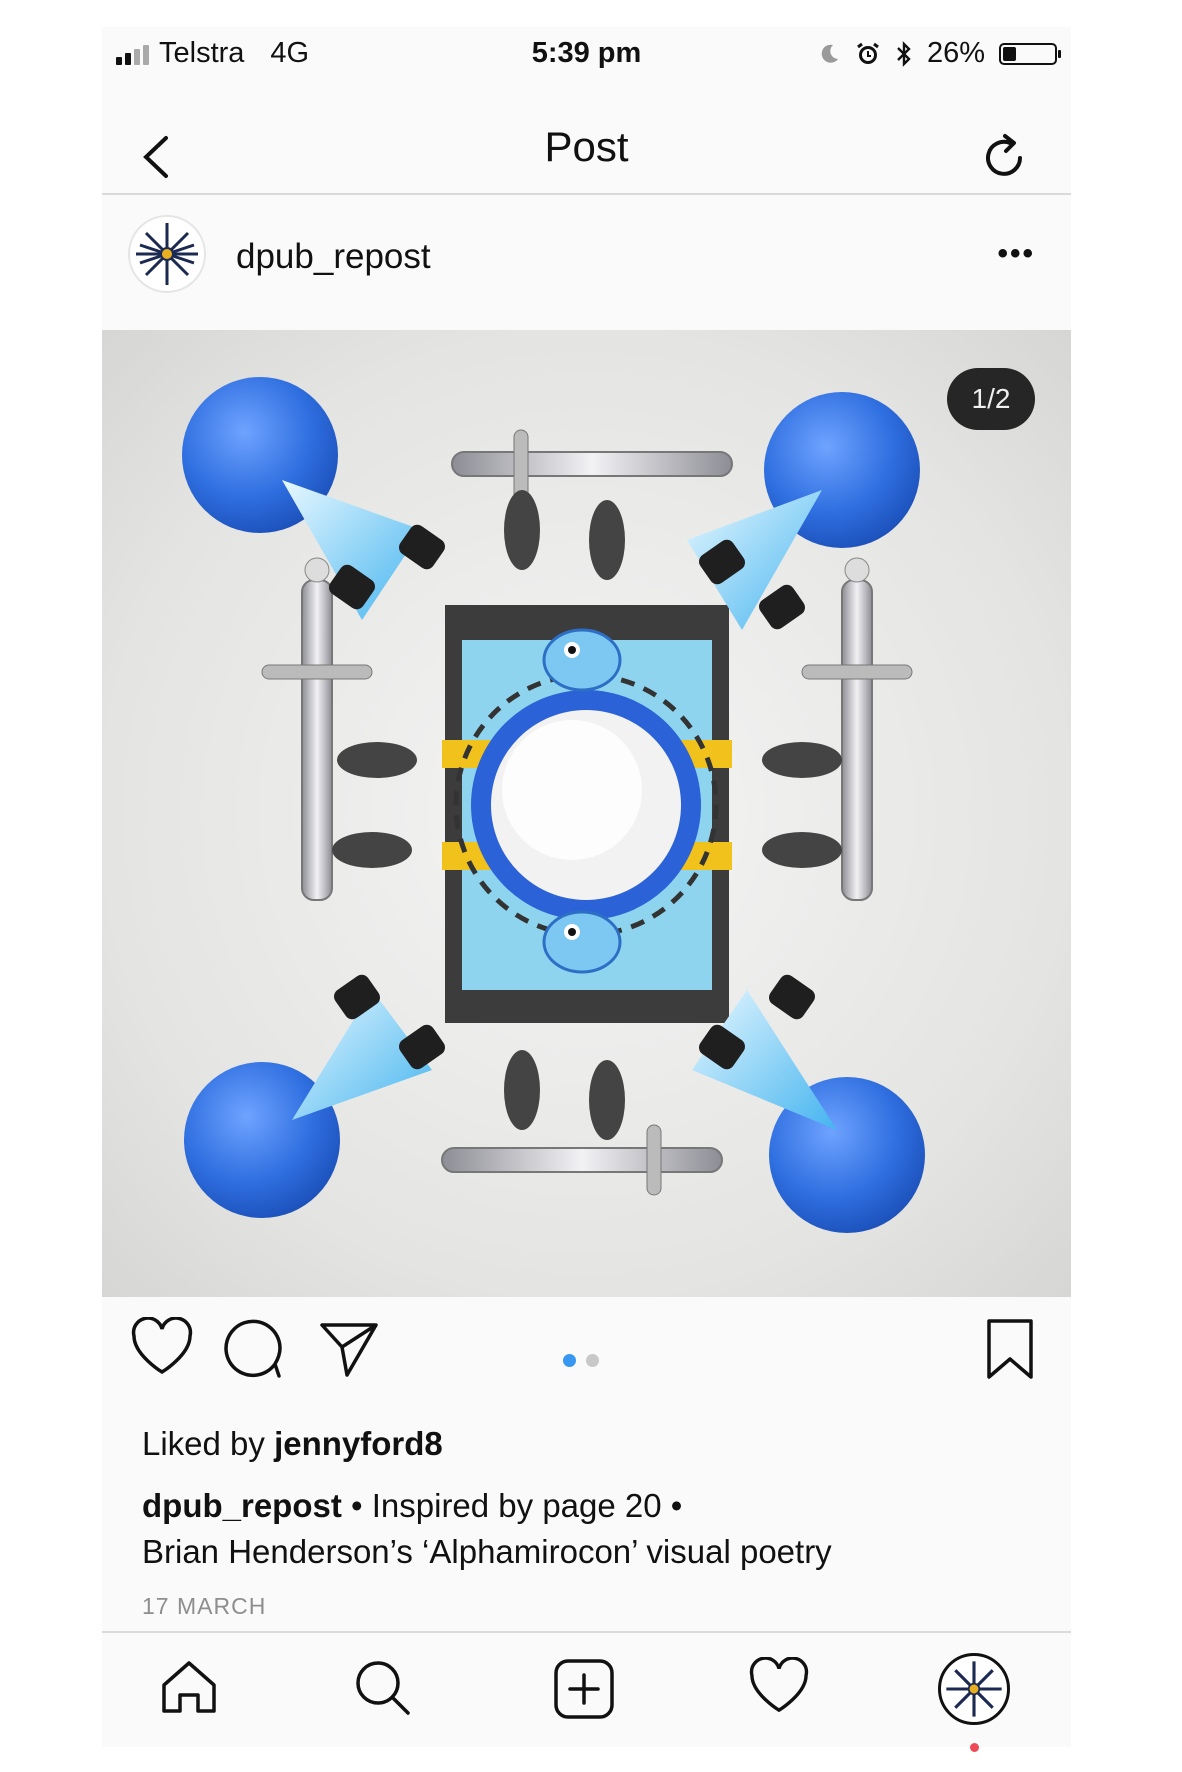 The height and width of the screenshot is (1772, 1182). I want to click on status-right: 26%, so click(939, 53).